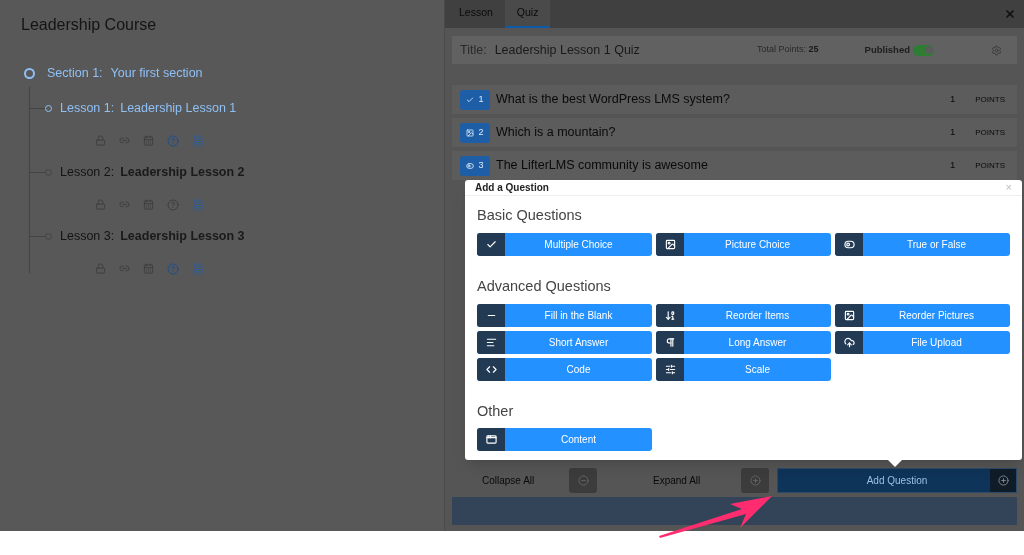 The image size is (1024, 555). What do you see at coordinates (996, 50) in the screenshot?
I see `settings-icon` at bounding box center [996, 50].